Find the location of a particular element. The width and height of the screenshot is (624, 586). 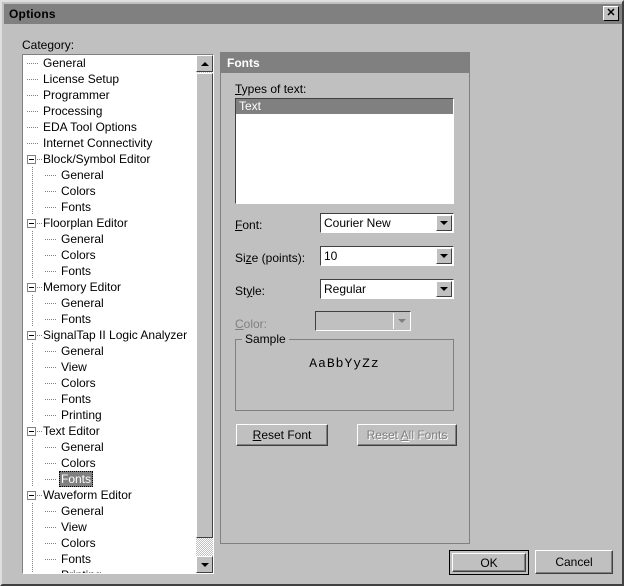

chevron-down-triangle is located at coordinates (401, 321).